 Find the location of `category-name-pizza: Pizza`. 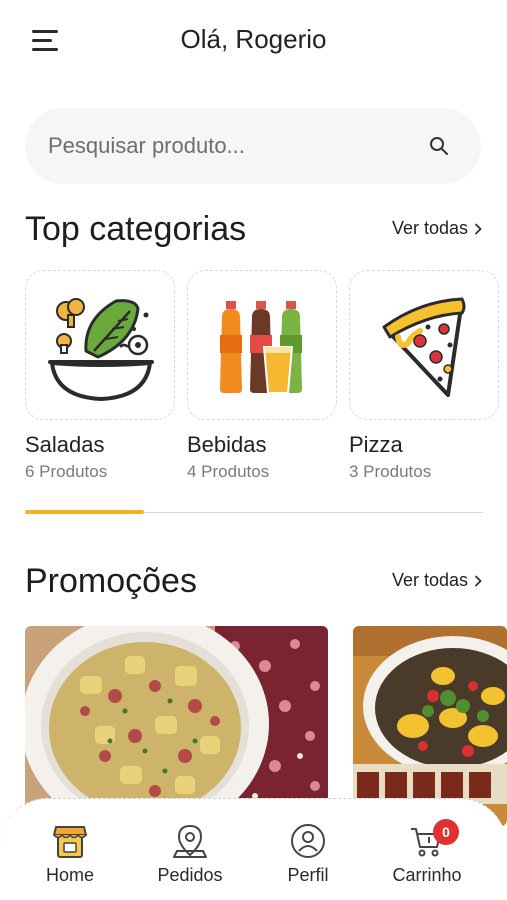

category-name-pizza: Pizza is located at coordinates (376, 444).